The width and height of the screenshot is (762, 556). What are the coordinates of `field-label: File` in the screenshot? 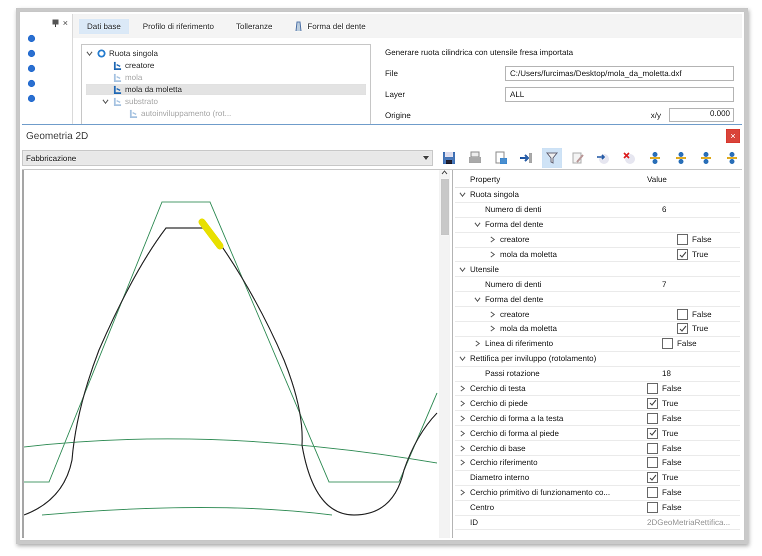 It's located at (392, 73).